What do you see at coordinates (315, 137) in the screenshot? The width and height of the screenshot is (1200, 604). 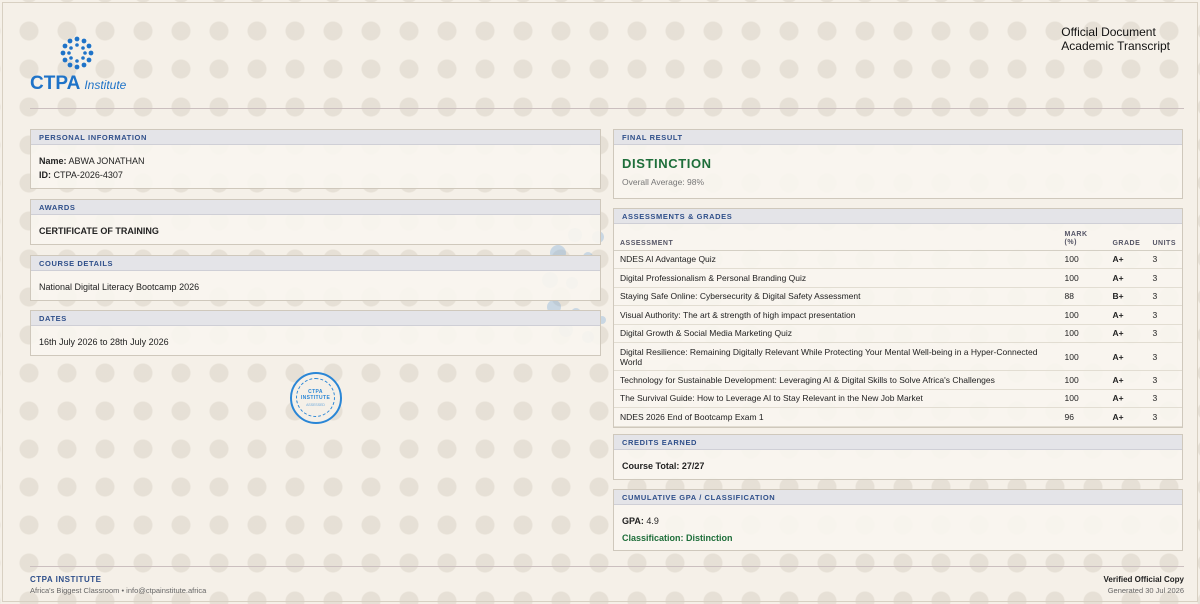 I see `personal-info-heading: PERSONAL INFORMATION` at bounding box center [315, 137].